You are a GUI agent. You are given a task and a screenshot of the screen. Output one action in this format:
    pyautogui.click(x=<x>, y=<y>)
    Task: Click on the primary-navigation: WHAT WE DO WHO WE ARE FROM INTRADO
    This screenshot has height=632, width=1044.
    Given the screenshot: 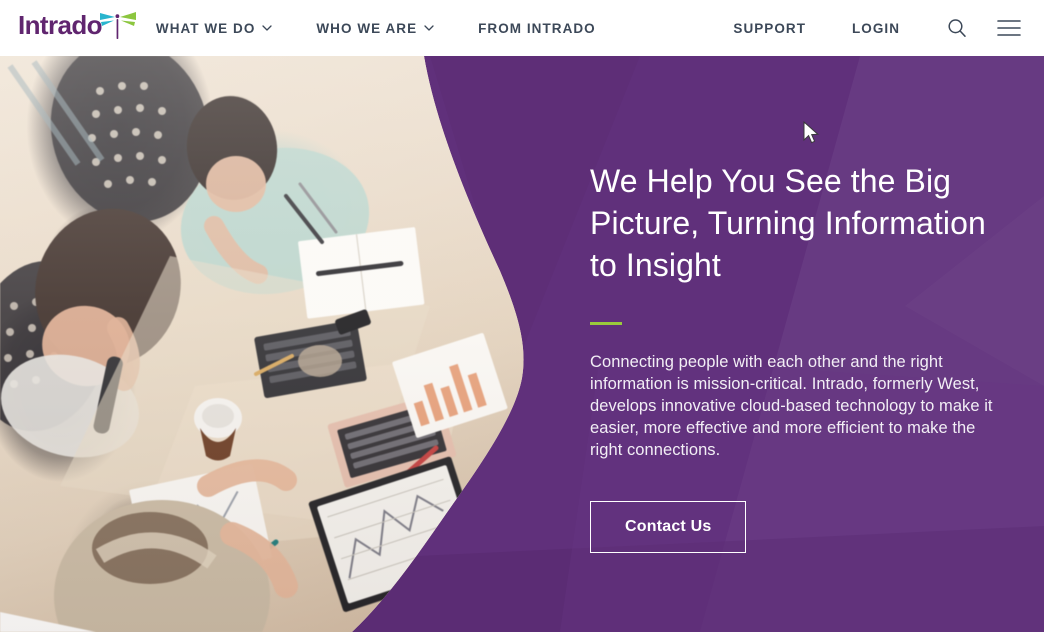 What is the action you would take?
    pyautogui.click(x=398, y=28)
    